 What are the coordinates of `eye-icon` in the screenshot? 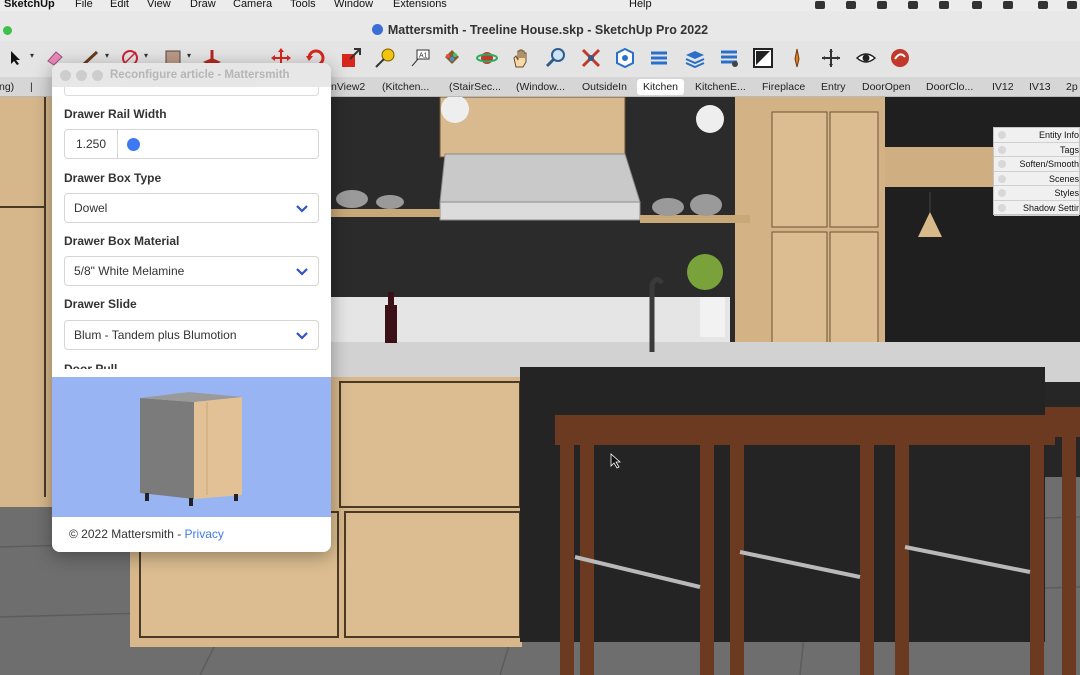 It's located at (866, 58).